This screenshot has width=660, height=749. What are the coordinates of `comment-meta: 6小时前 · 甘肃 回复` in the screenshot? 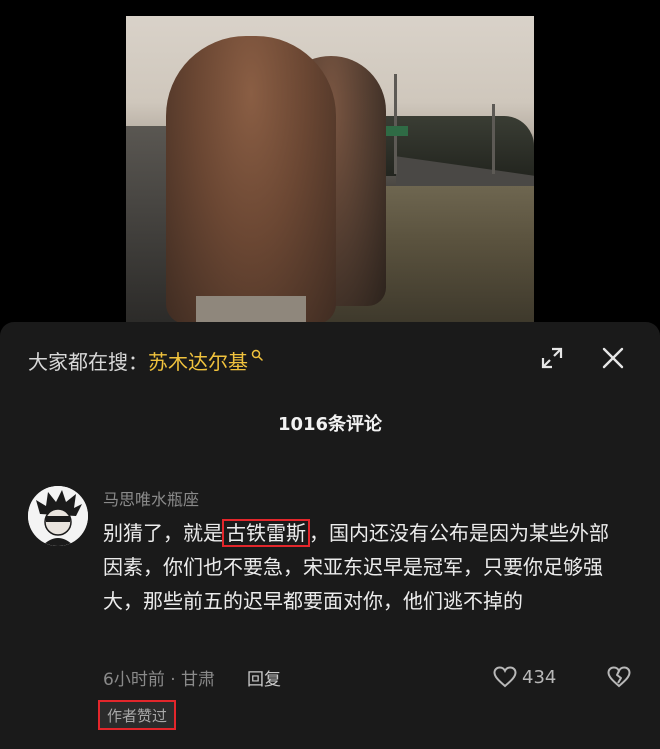 It's located at (192, 677).